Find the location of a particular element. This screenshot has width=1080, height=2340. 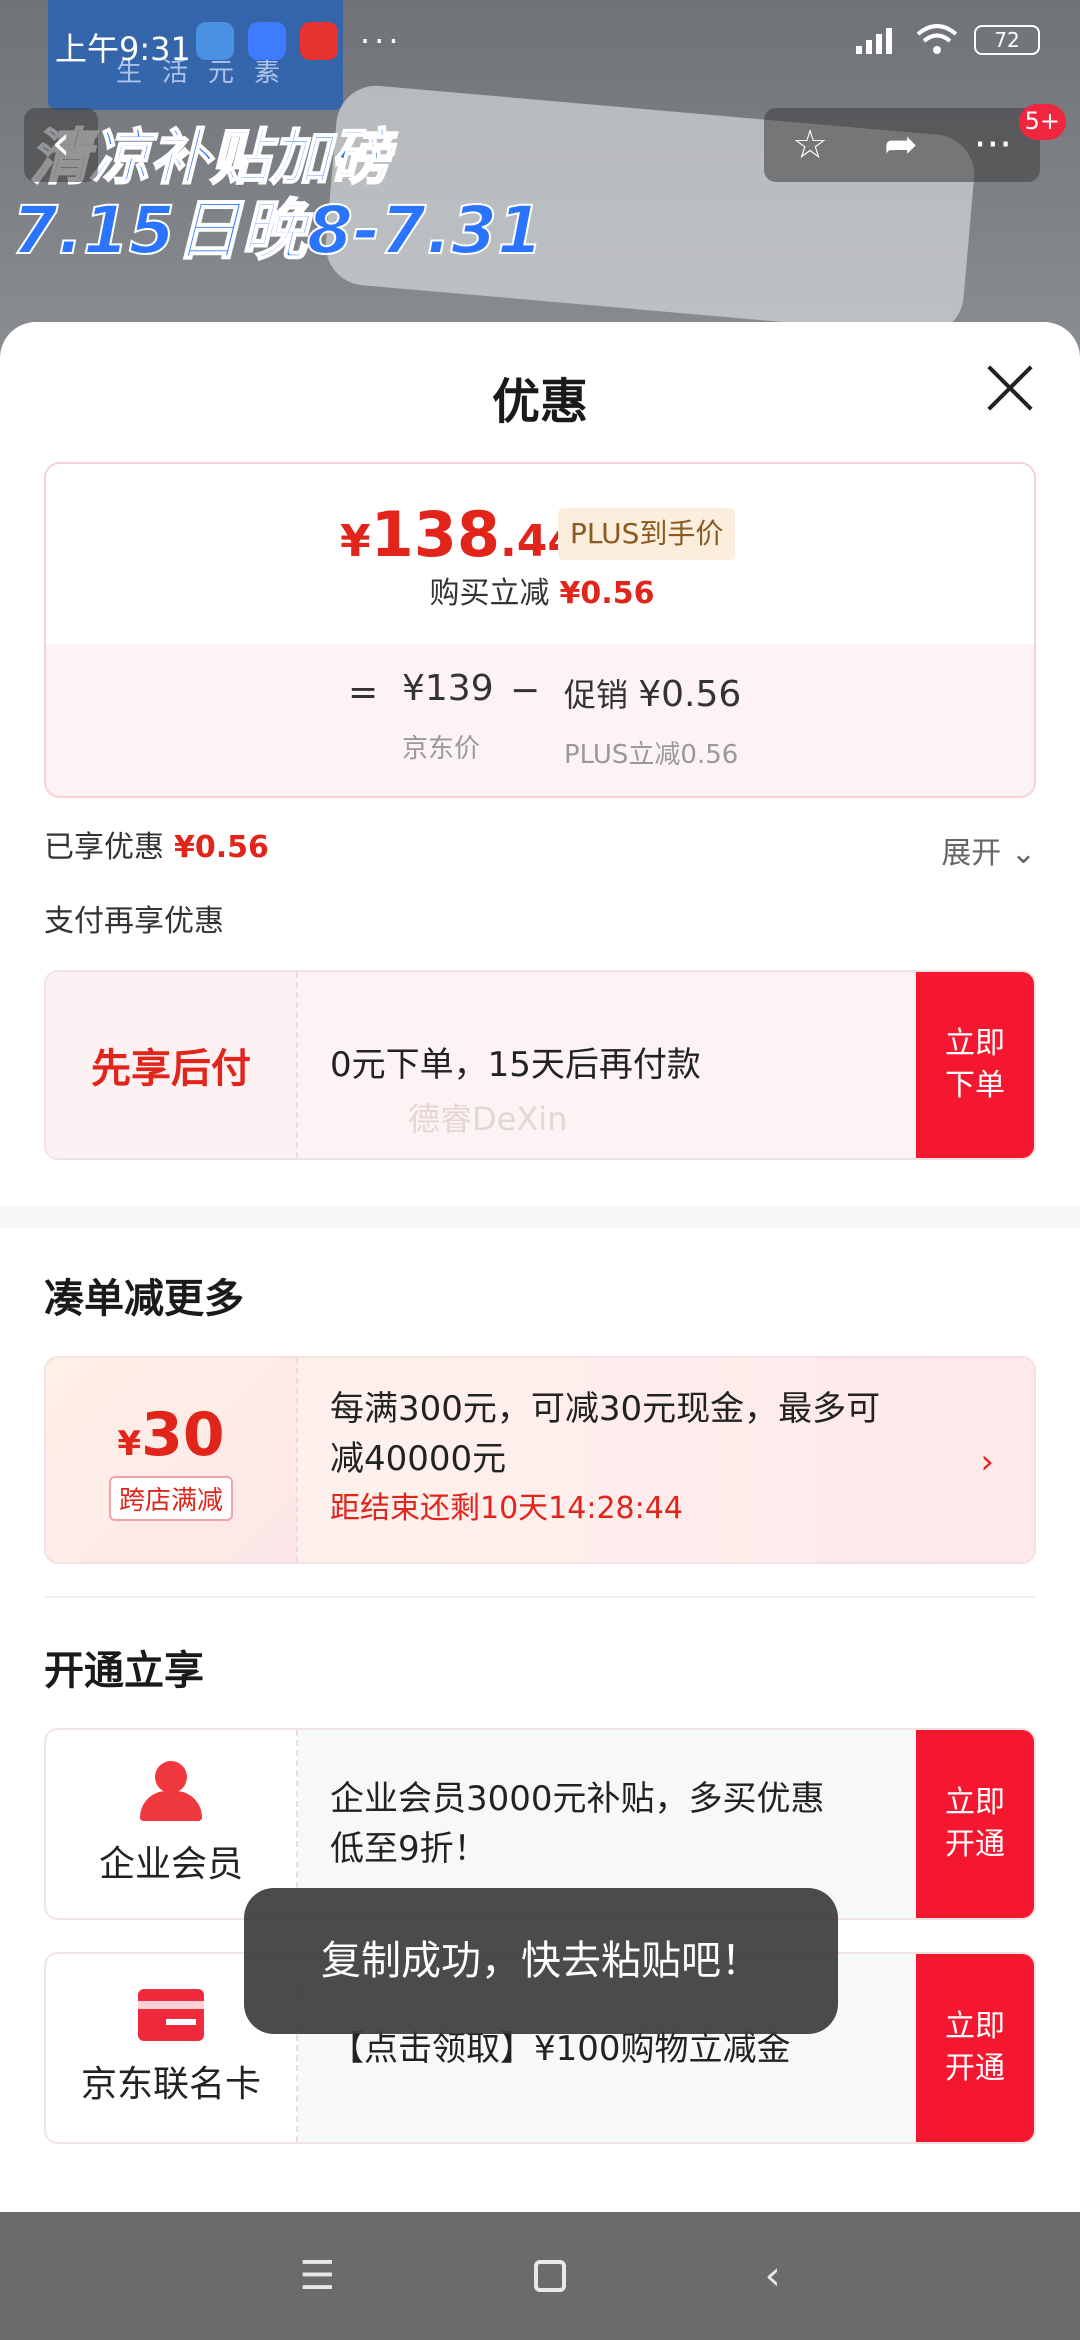

expand-button: 展开 ⌄ is located at coordinates (988, 850).